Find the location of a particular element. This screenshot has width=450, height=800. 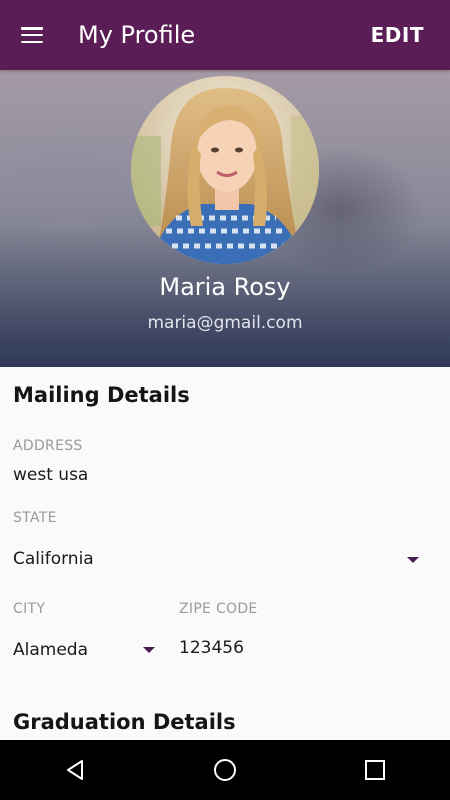

back-triangle-icon is located at coordinates (75, 770).